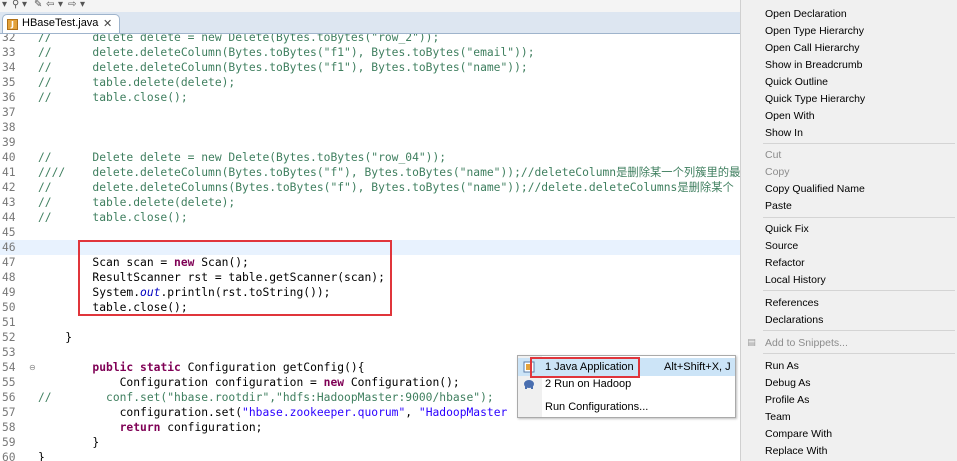 This screenshot has width=957, height=461. I want to click on menu-item-label: Replace With, so click(796, 451).